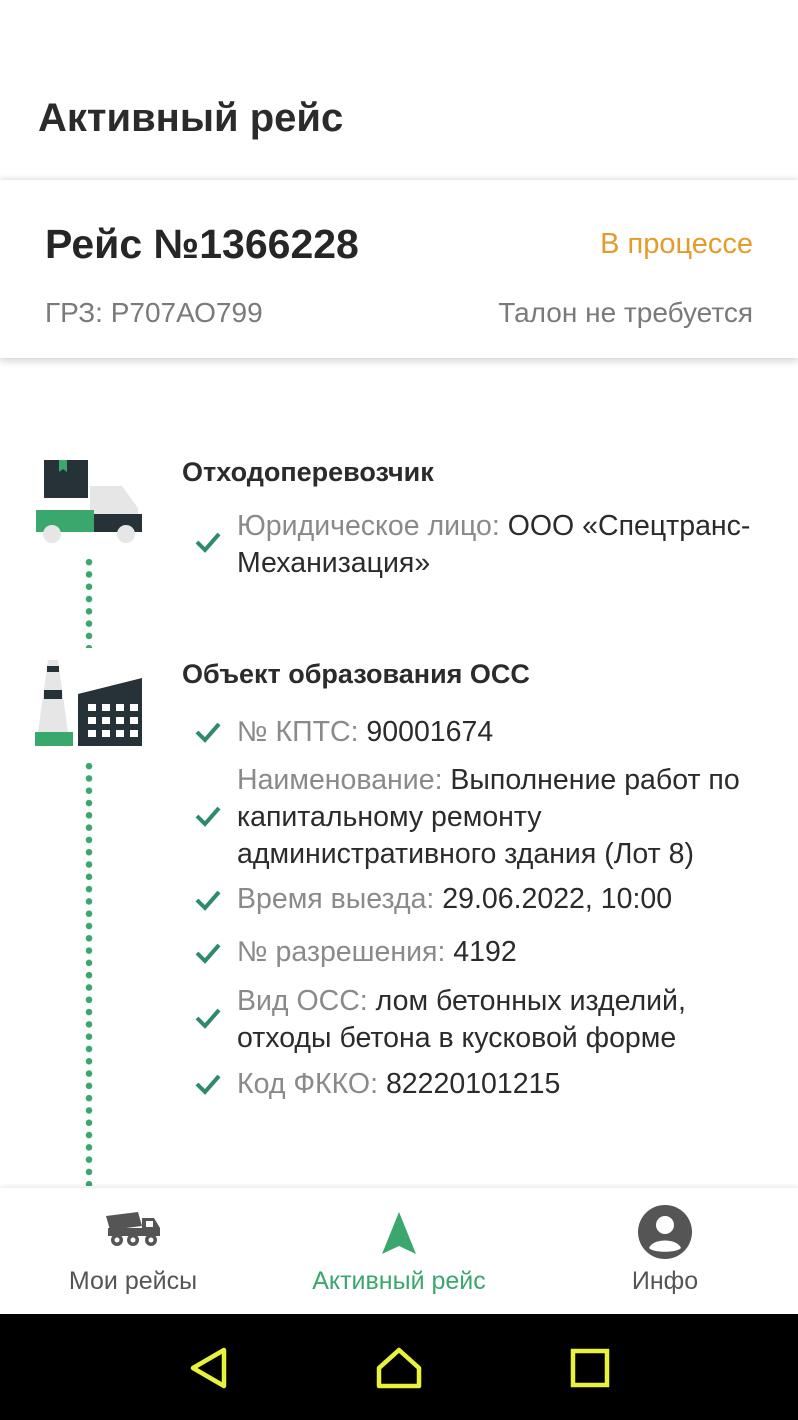 This screenshot has height=1420, width=798. Describe the element at coordinates (399, 1233) in the screenshot. I see `navigation-arrow-icon` at that location.